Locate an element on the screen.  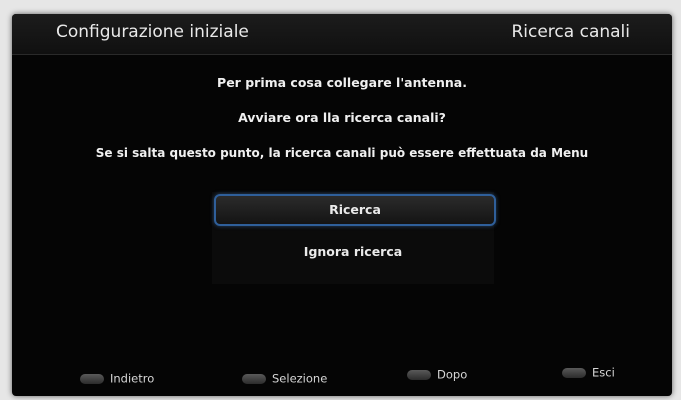
page-title: Configurazione iniziale is located at coordinates (152, 32).